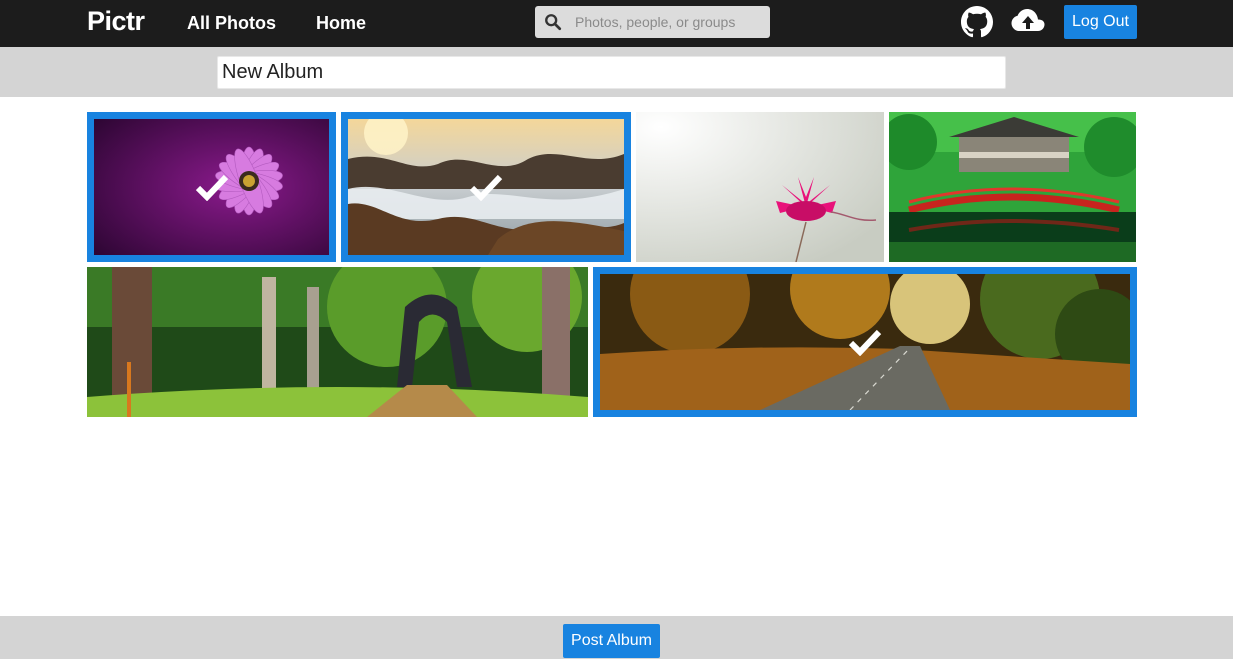  What do you see at coordinates (1100, 22) in the screenshot?
I see `logout-button: Log Out` at bounding box center [1100, 22].